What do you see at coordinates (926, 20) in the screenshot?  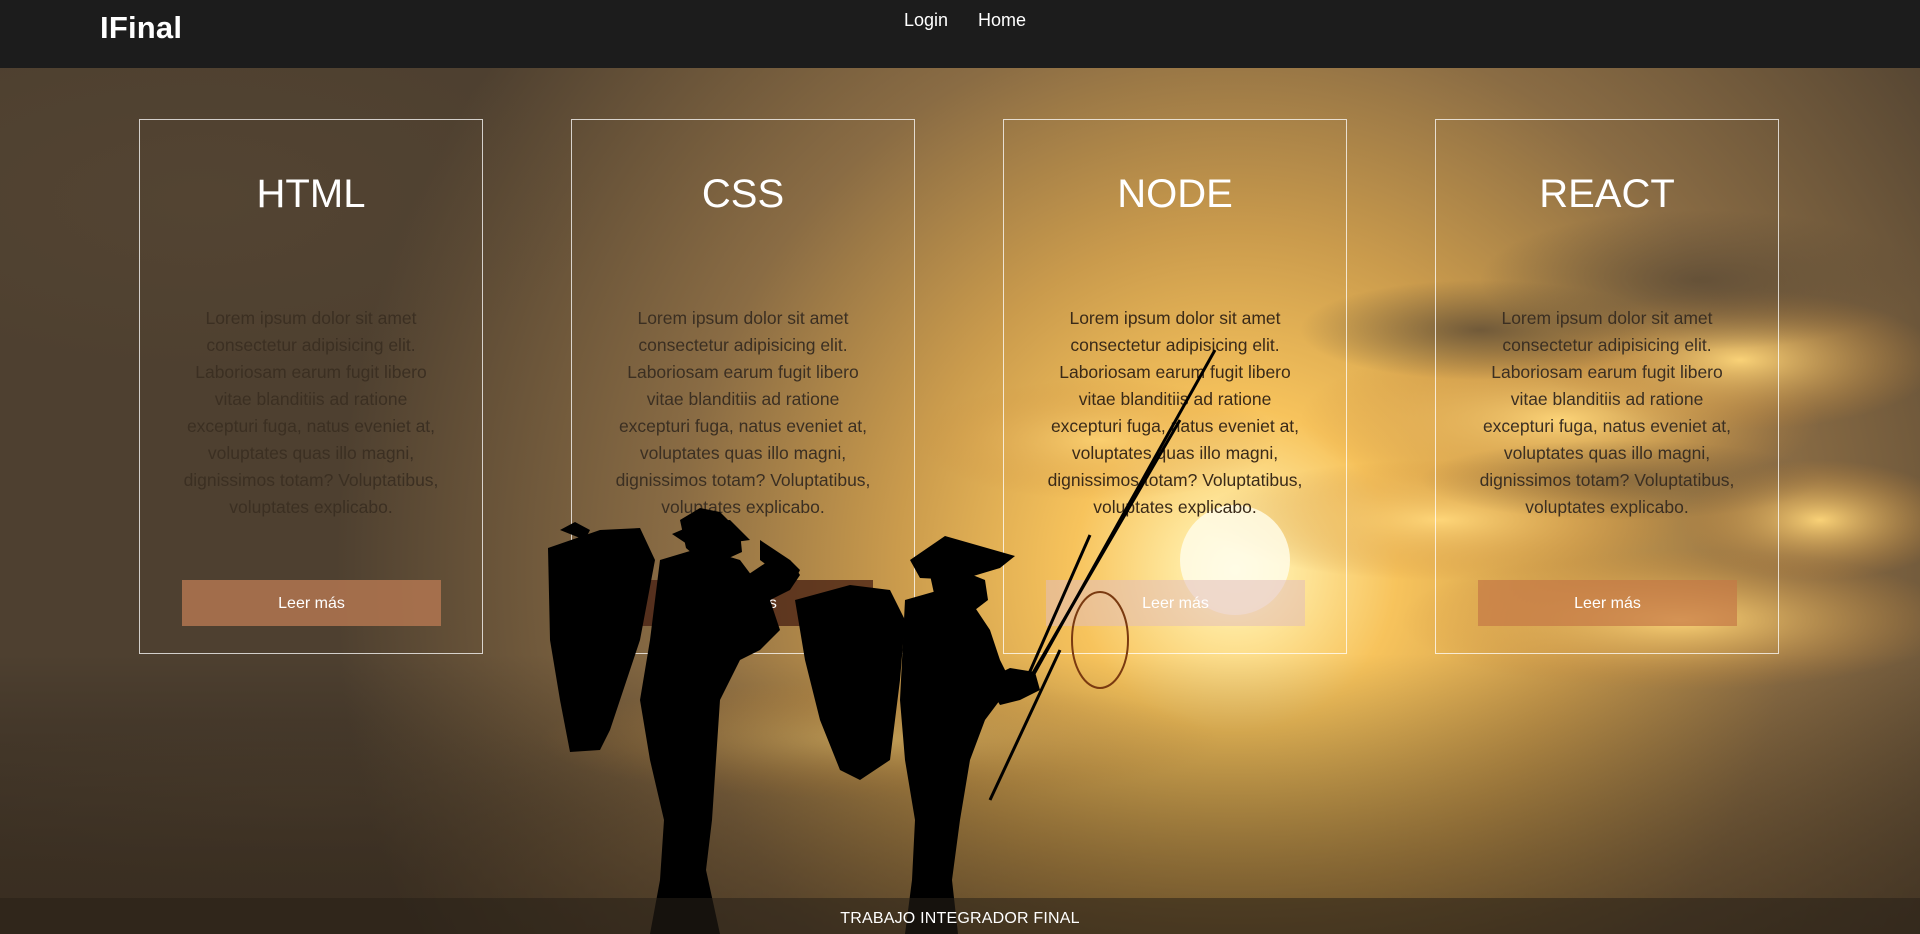 I see `nav-link-login: Login` at bounding box center [926, 20].